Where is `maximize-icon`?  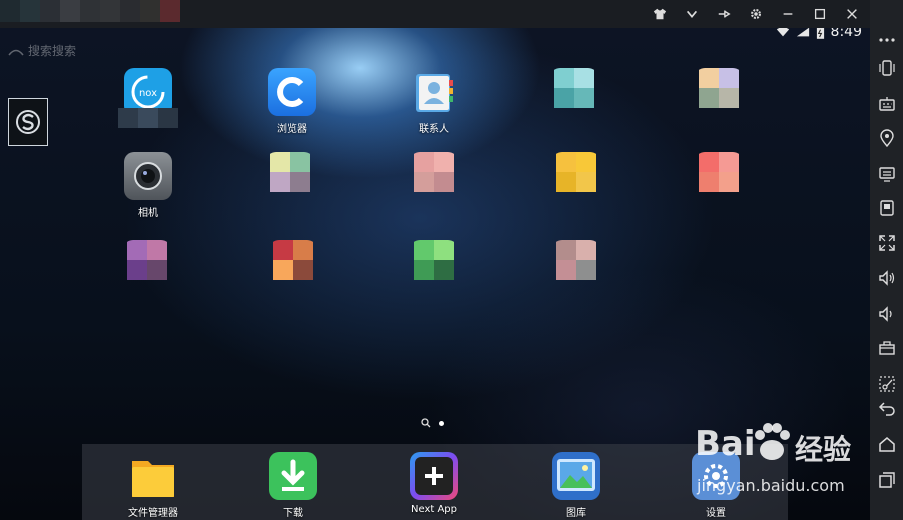 maximize-icon is located at coordinates (820, 14).